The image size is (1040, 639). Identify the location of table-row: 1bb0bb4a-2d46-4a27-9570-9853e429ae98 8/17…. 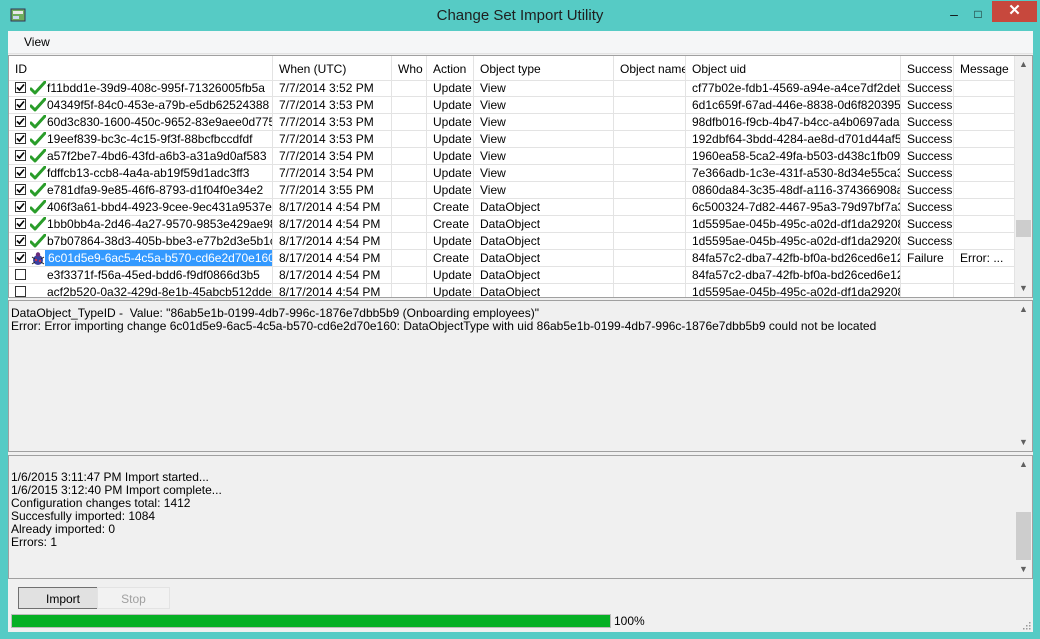
(512, 224).